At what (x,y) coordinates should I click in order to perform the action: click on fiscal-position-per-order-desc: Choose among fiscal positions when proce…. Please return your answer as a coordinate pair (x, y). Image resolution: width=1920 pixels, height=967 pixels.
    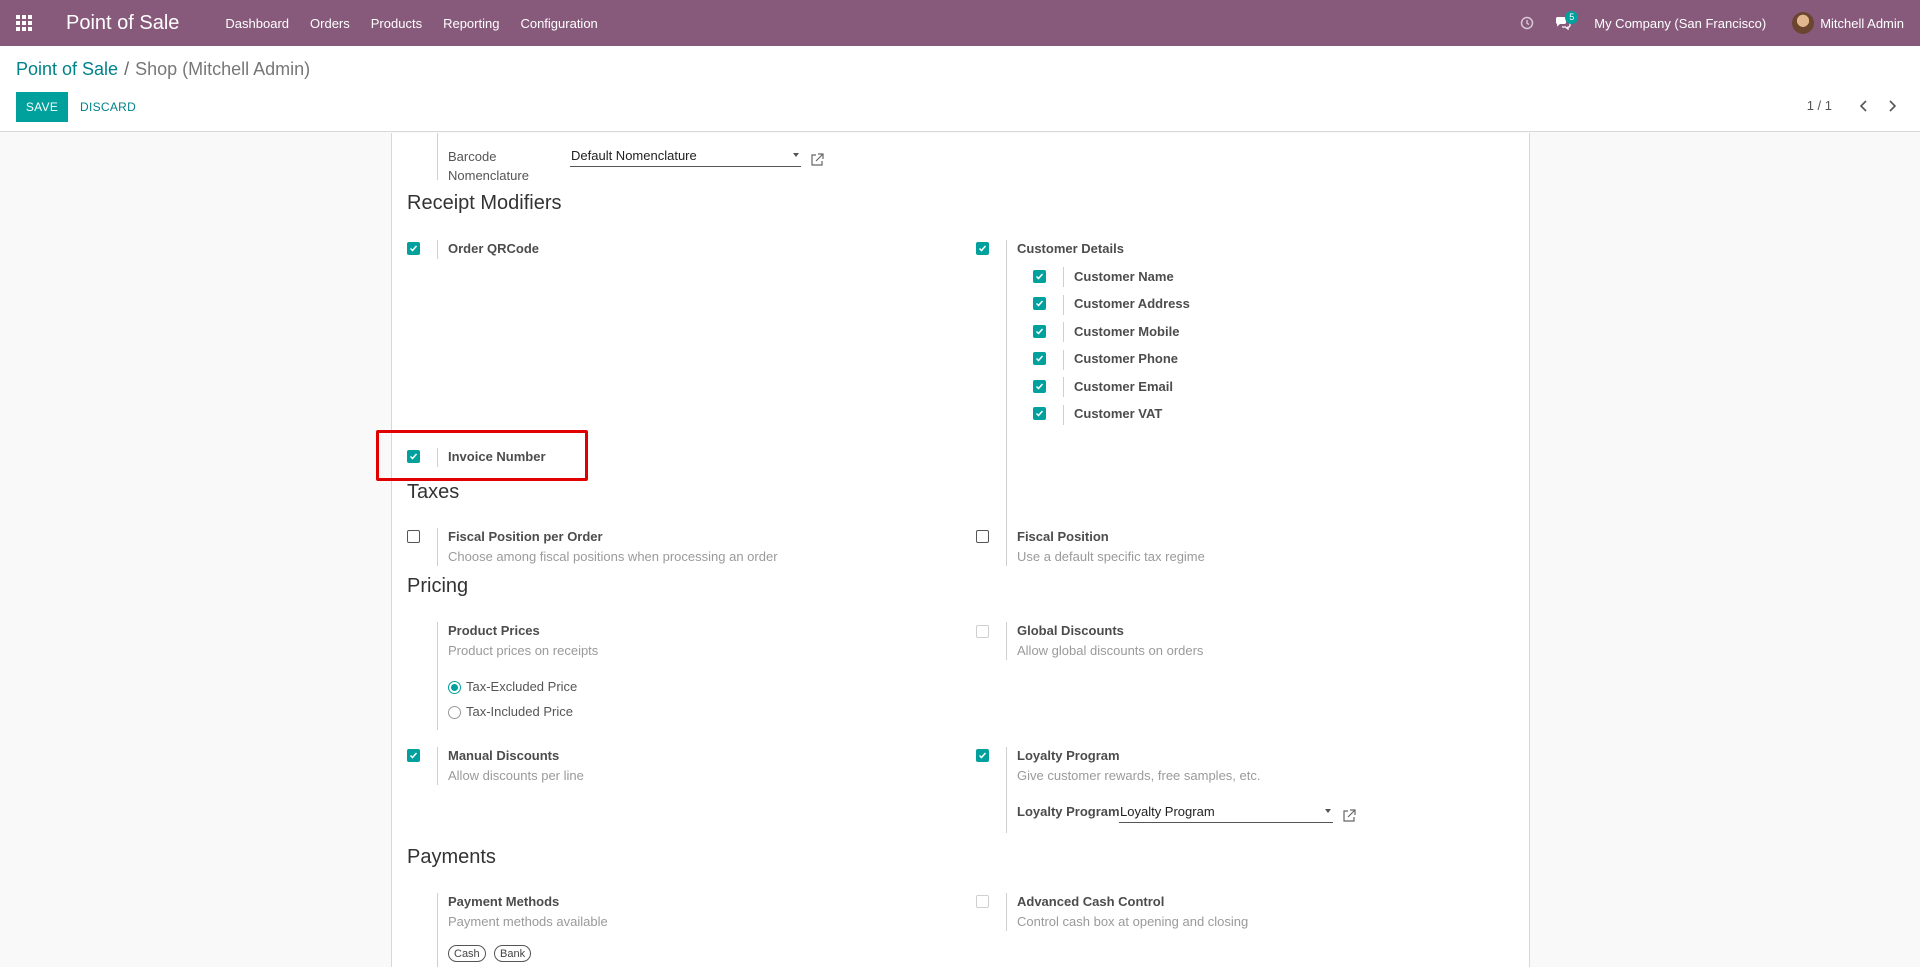
    Looking at the image, I should click on (613, 556).